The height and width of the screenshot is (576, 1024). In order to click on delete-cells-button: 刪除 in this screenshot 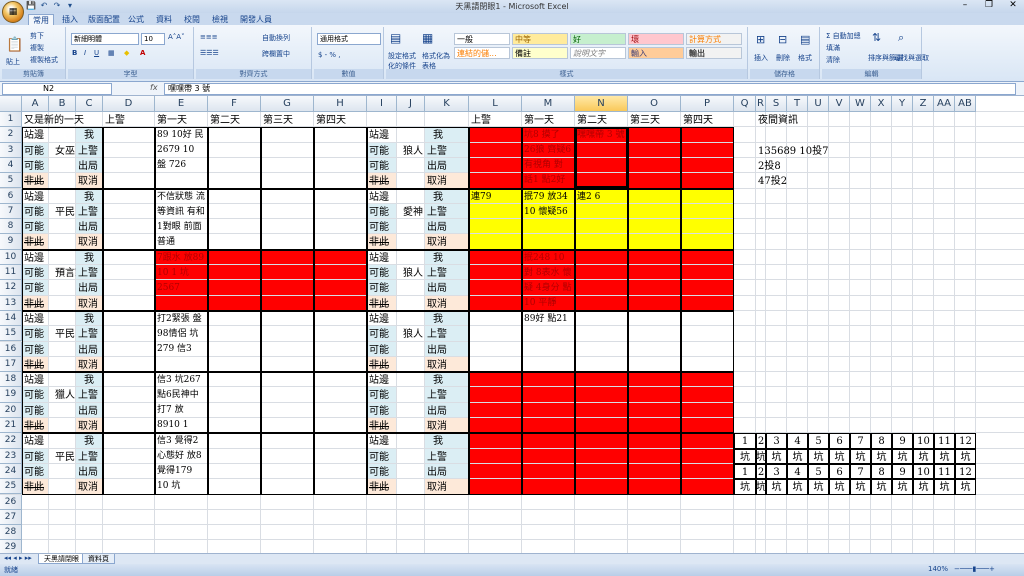, I will do `click(783, 58)`.